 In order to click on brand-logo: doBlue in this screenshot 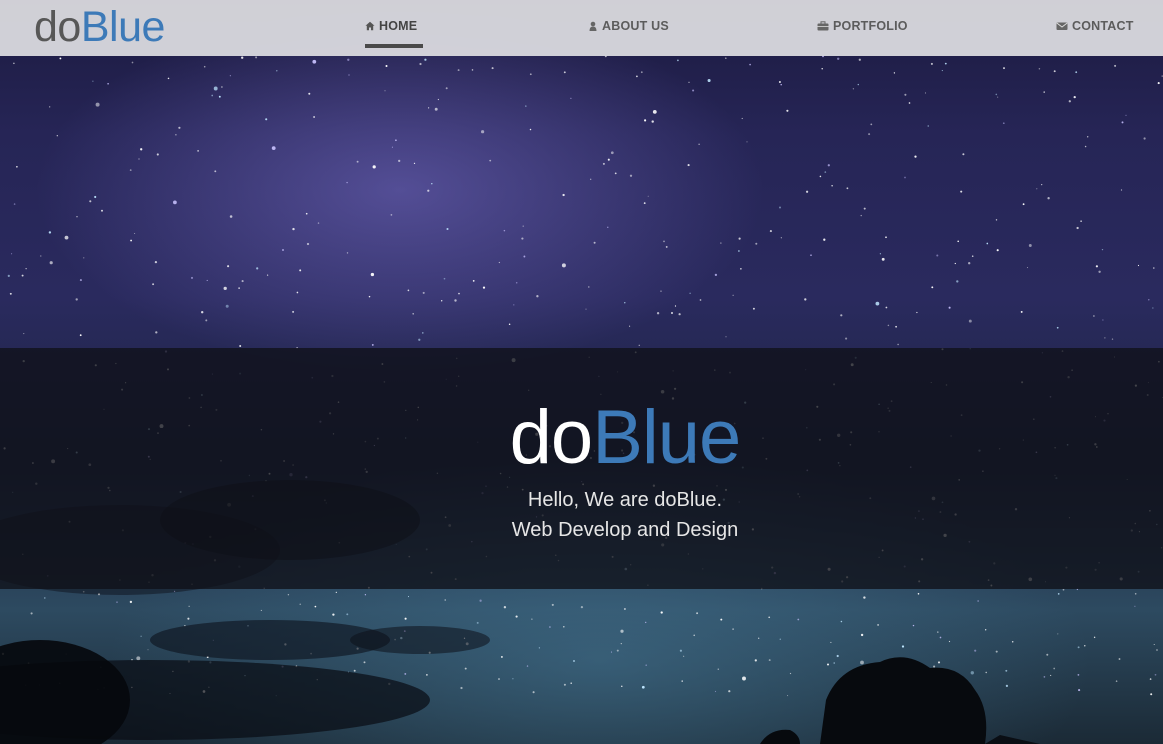, I will do `click(99, 27)`.